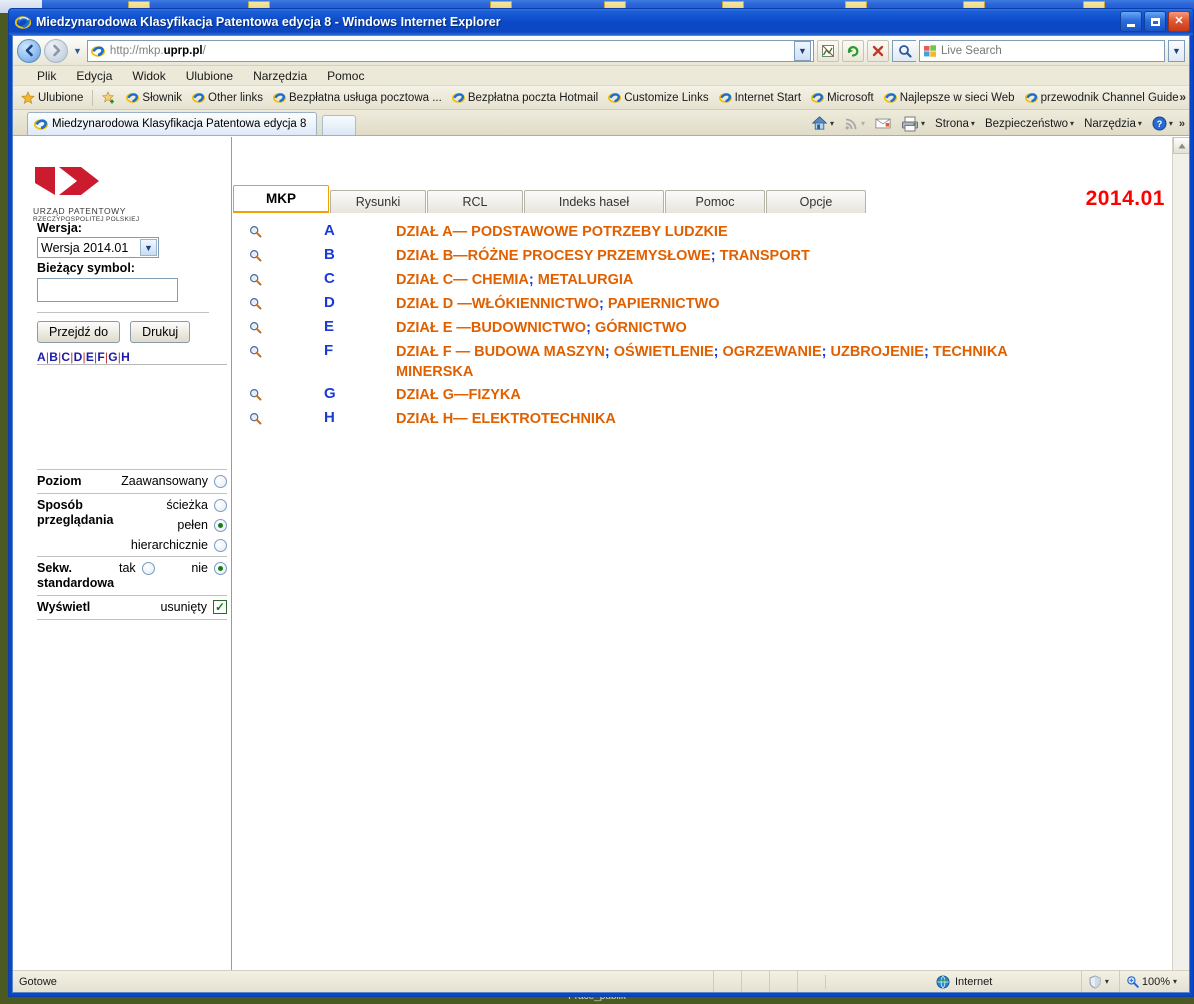  I want to click on favorite-link: Słownik, so click(154, 97).